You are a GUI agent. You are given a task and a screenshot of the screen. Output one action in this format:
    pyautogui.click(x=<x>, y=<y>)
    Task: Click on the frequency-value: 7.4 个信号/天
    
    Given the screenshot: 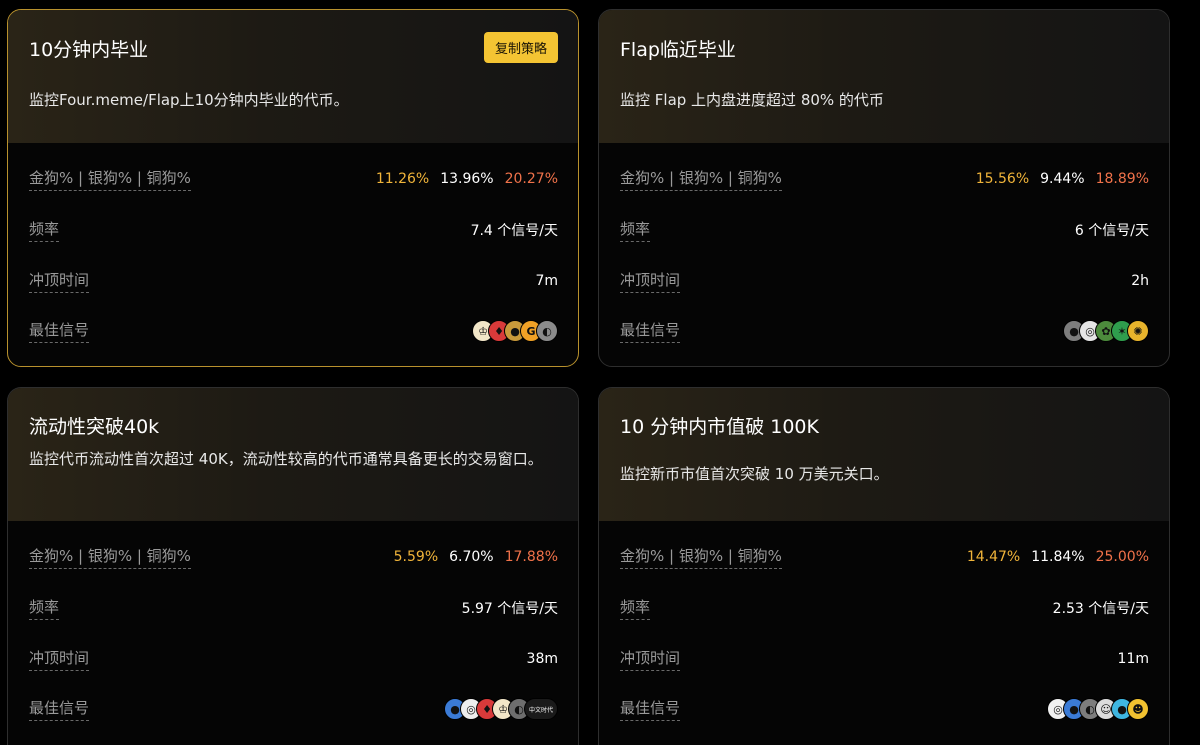 What is the action you would take?
    pyautogui.click(x=514, y=231)
    